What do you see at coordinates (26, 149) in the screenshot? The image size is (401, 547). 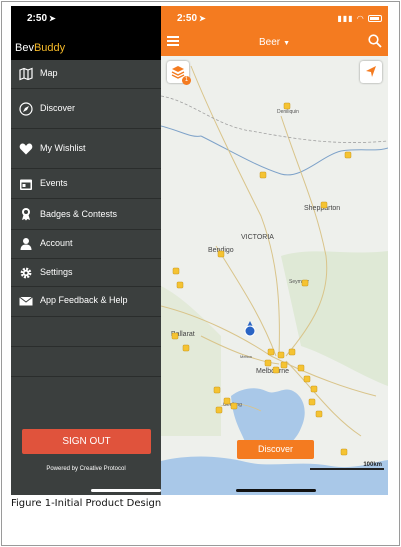 I see `heart-icon` at bounding box center [26, 149].